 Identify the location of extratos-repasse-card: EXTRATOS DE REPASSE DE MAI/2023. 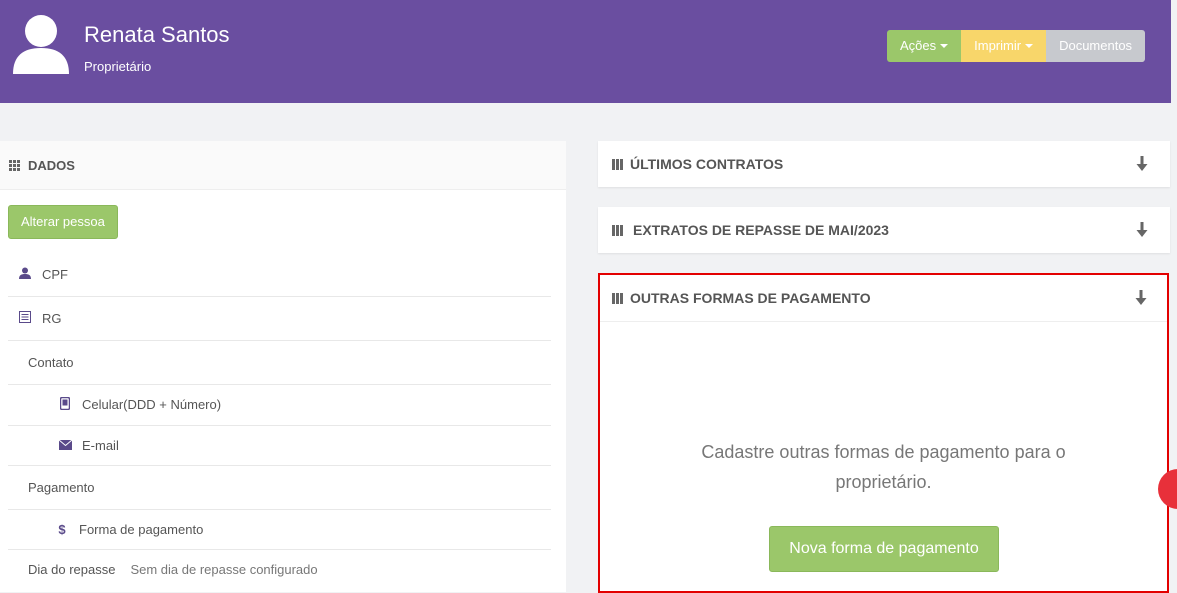
(884, 230).